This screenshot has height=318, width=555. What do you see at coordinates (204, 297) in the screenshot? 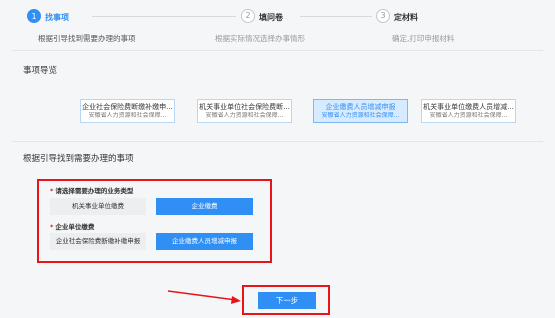
I see `arrow-icon` at bounding box center [204, 297].